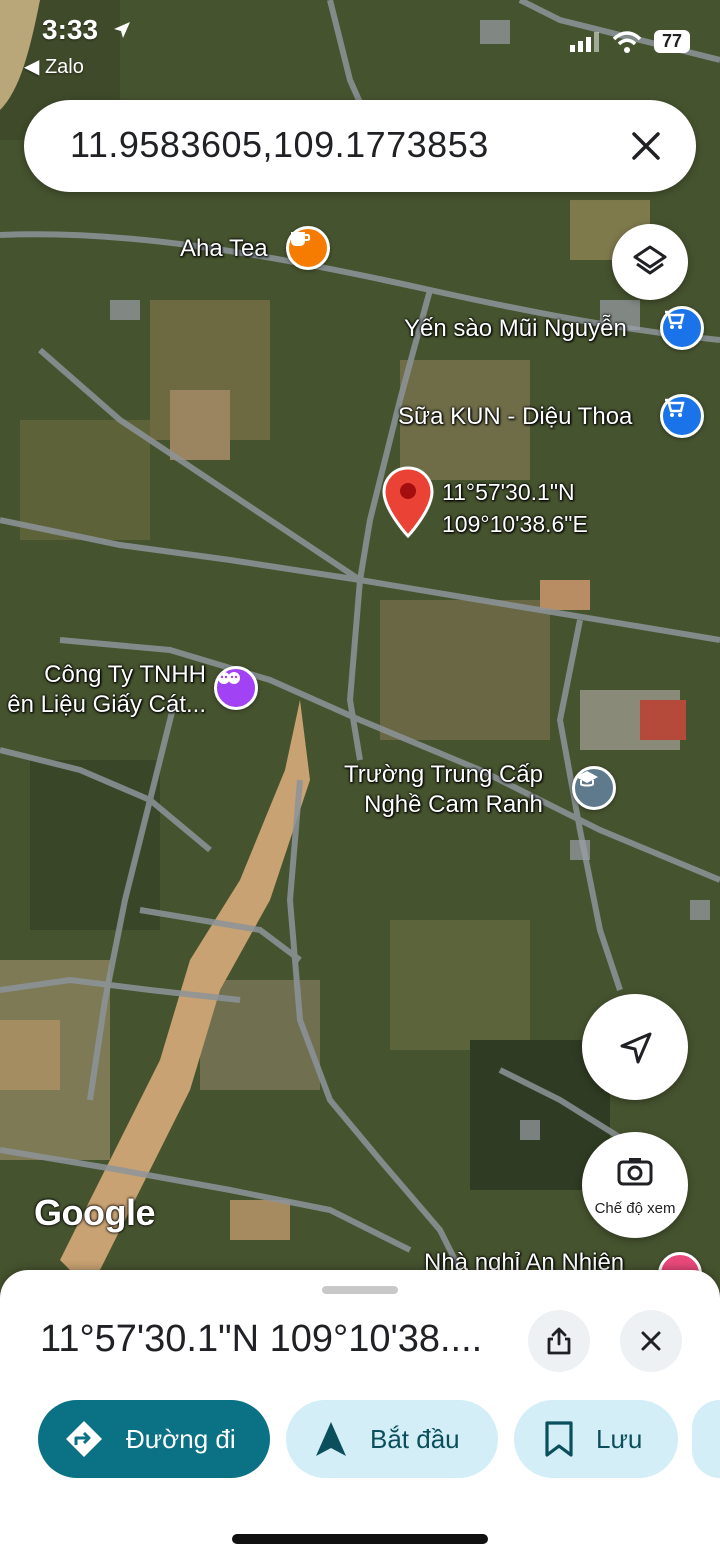  What do you see at coordinates (331, 1439) in the screenshot?
I see `navigation-icon` at bounding box center [331, 1439].